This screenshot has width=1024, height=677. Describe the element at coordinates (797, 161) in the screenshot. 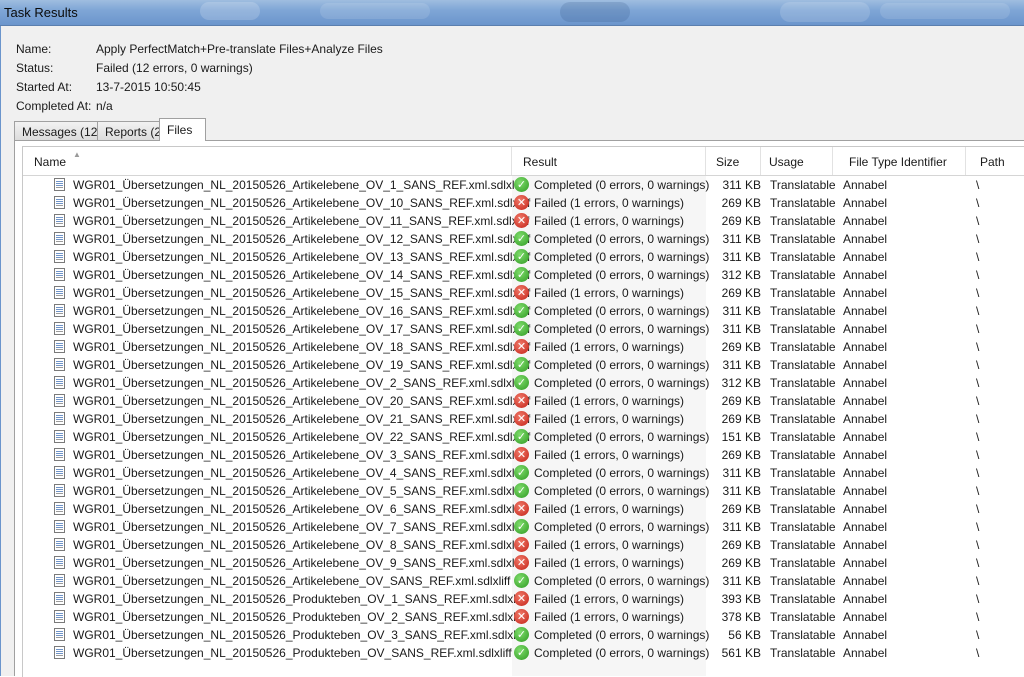

I see `column-header-usage: Usage` at that location.